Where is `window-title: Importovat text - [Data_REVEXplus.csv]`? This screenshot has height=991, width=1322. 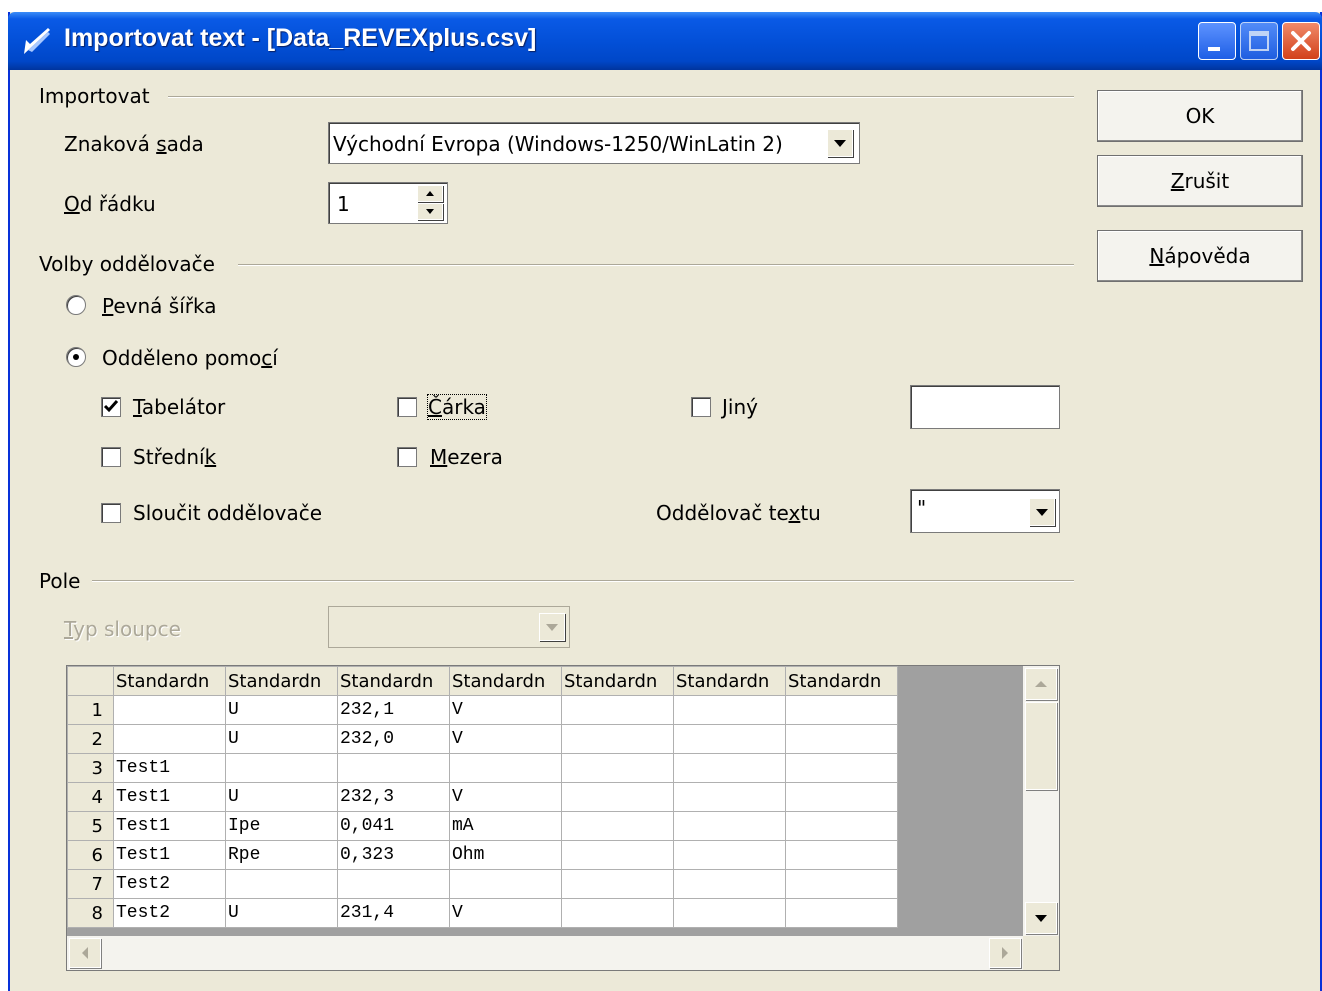 window-title: Importovat text - [Data_REVEXplus.csv] is located at coordinates (300, 38).